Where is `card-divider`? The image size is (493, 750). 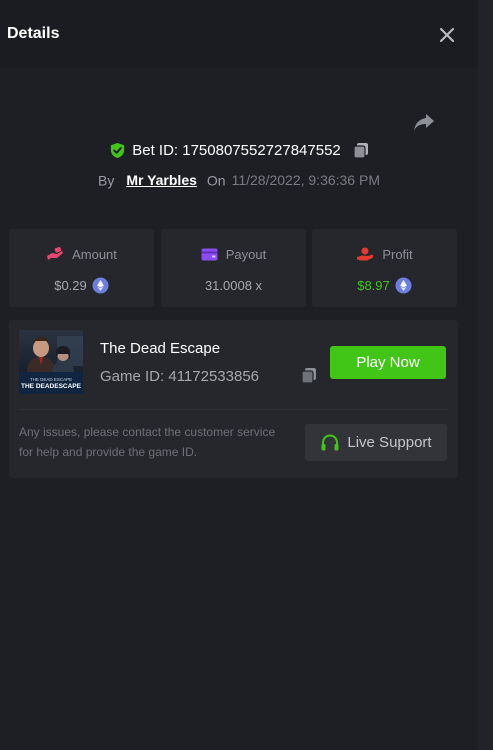 card-divider is located at coordinates (233, 409).